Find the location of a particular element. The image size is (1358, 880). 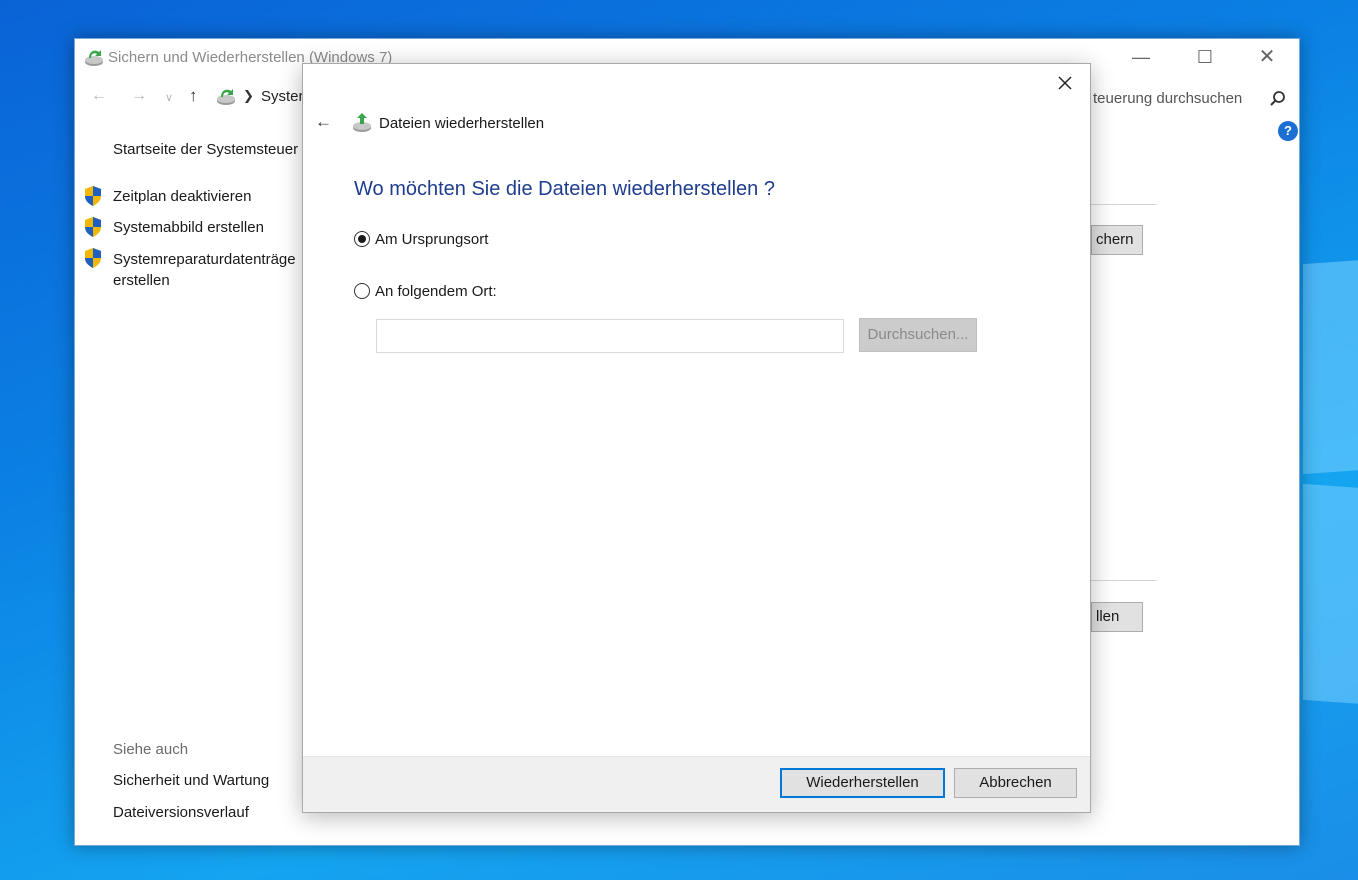

up-arrow-icon: ↑ is located at coordinates (193, 96).